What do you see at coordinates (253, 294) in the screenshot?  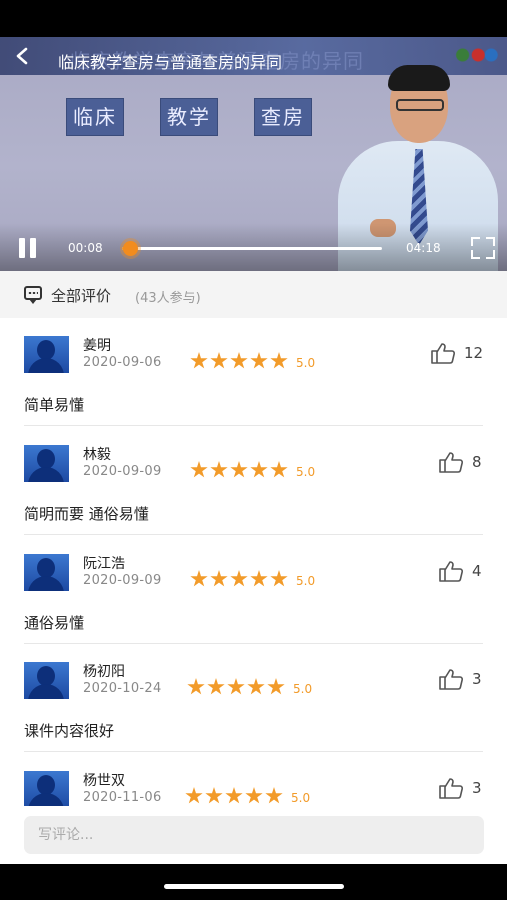 I see `comments-header: 全部评价 (43人参与)` at bounding box center [253, 294].